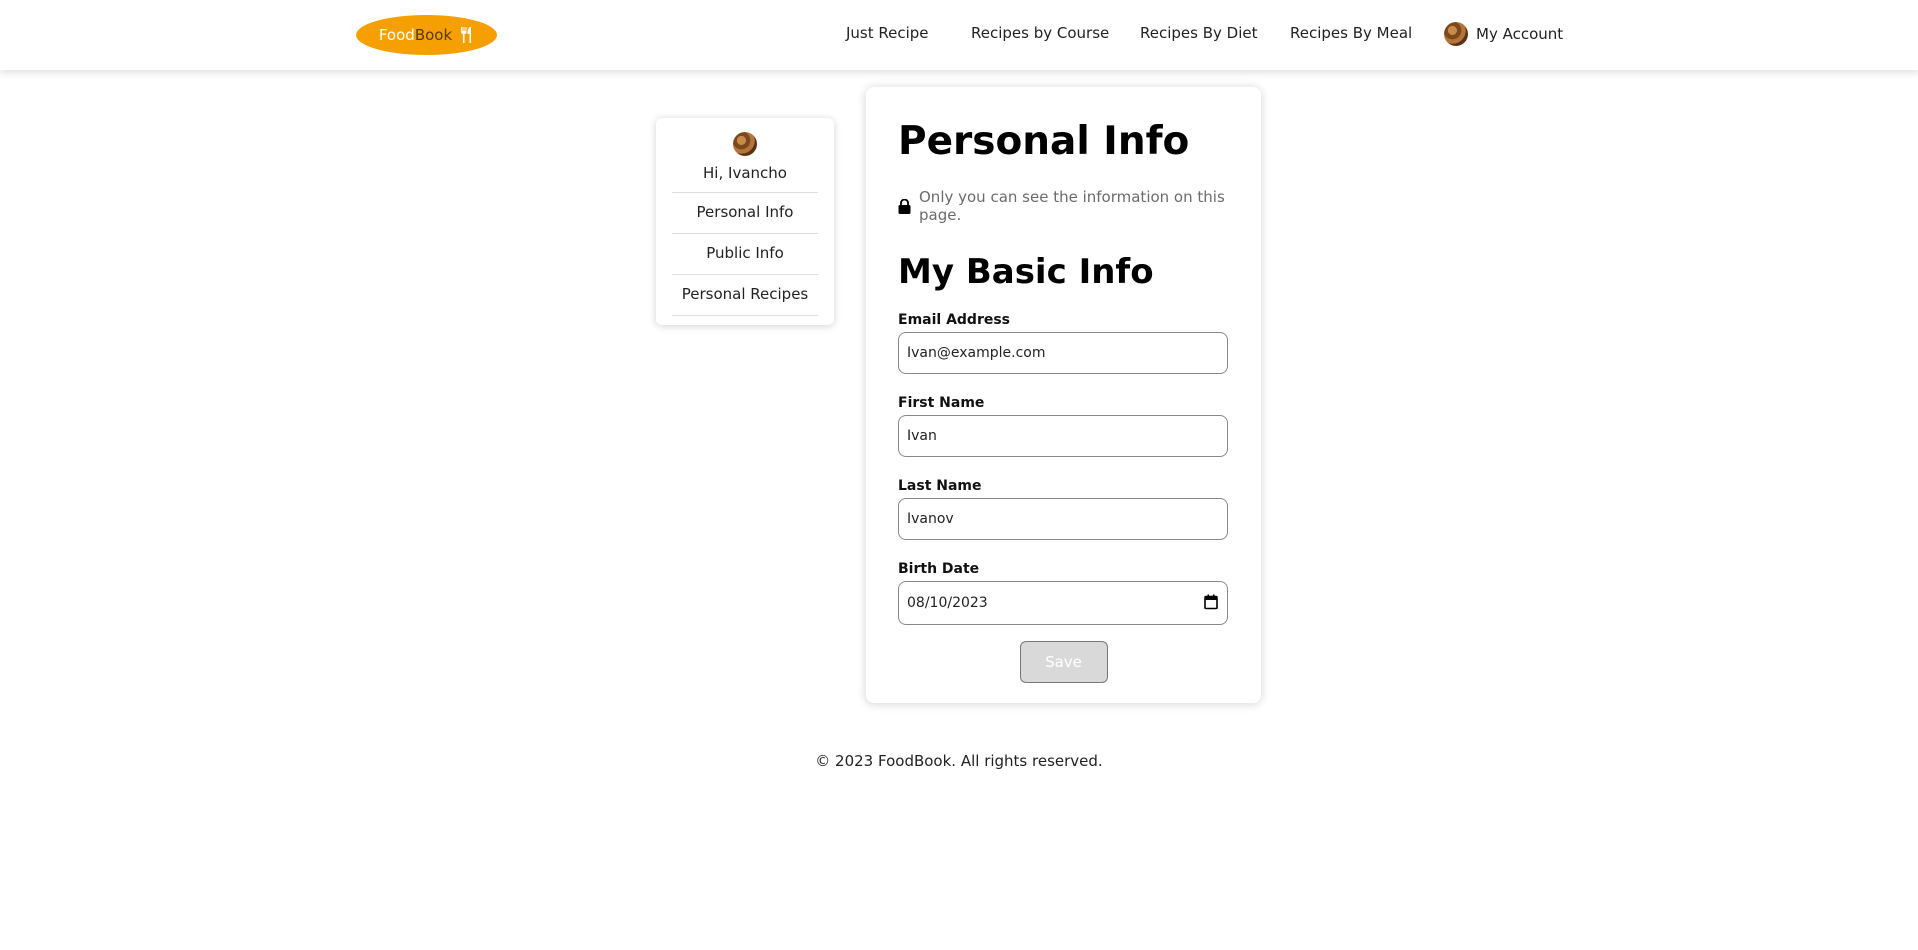 The image size is (1918, 950). I want to click on nav-just-recipe: Just Recipe, so click(887, 33).